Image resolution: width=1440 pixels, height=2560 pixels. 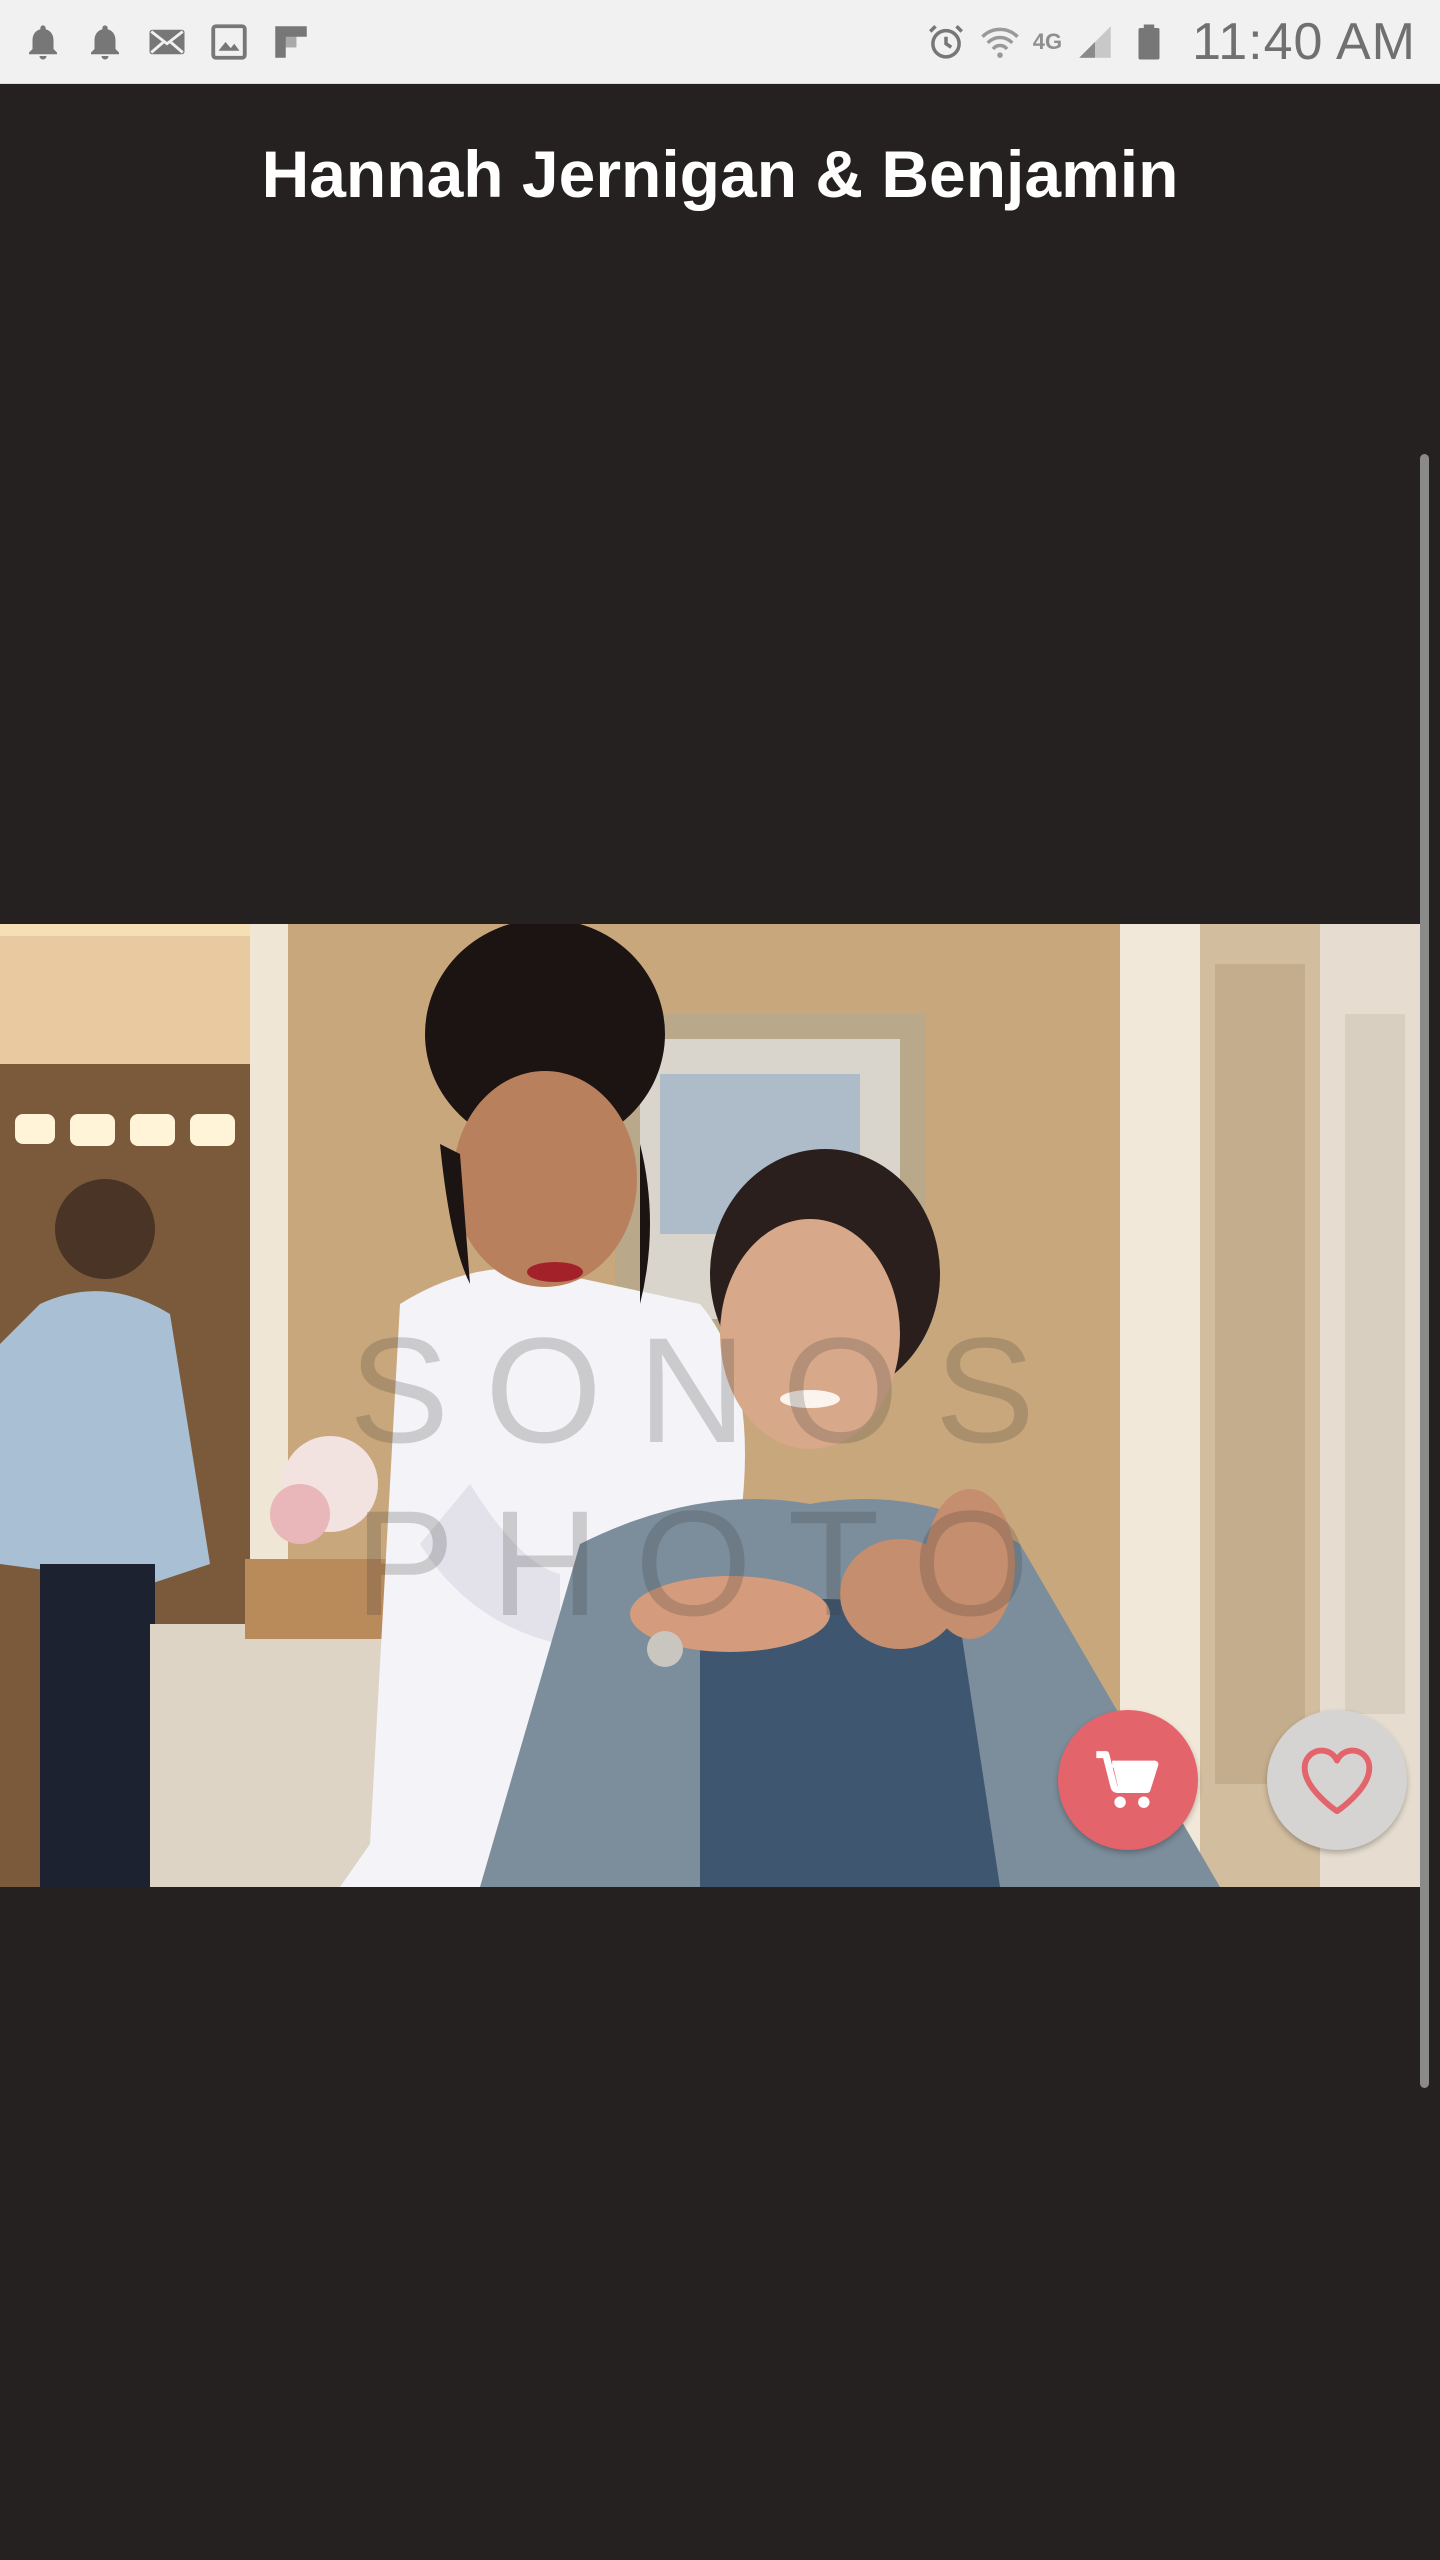 What do you see at coordinates (710, 1476) in the screenshot?
I see `photo-watermark: SONOS PHOTO` at bounding box center [710, 1476].